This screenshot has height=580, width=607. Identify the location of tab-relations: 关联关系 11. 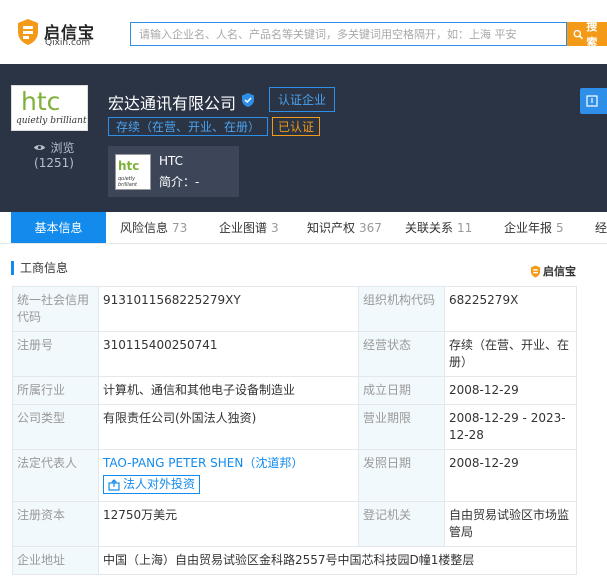
(438, 227).